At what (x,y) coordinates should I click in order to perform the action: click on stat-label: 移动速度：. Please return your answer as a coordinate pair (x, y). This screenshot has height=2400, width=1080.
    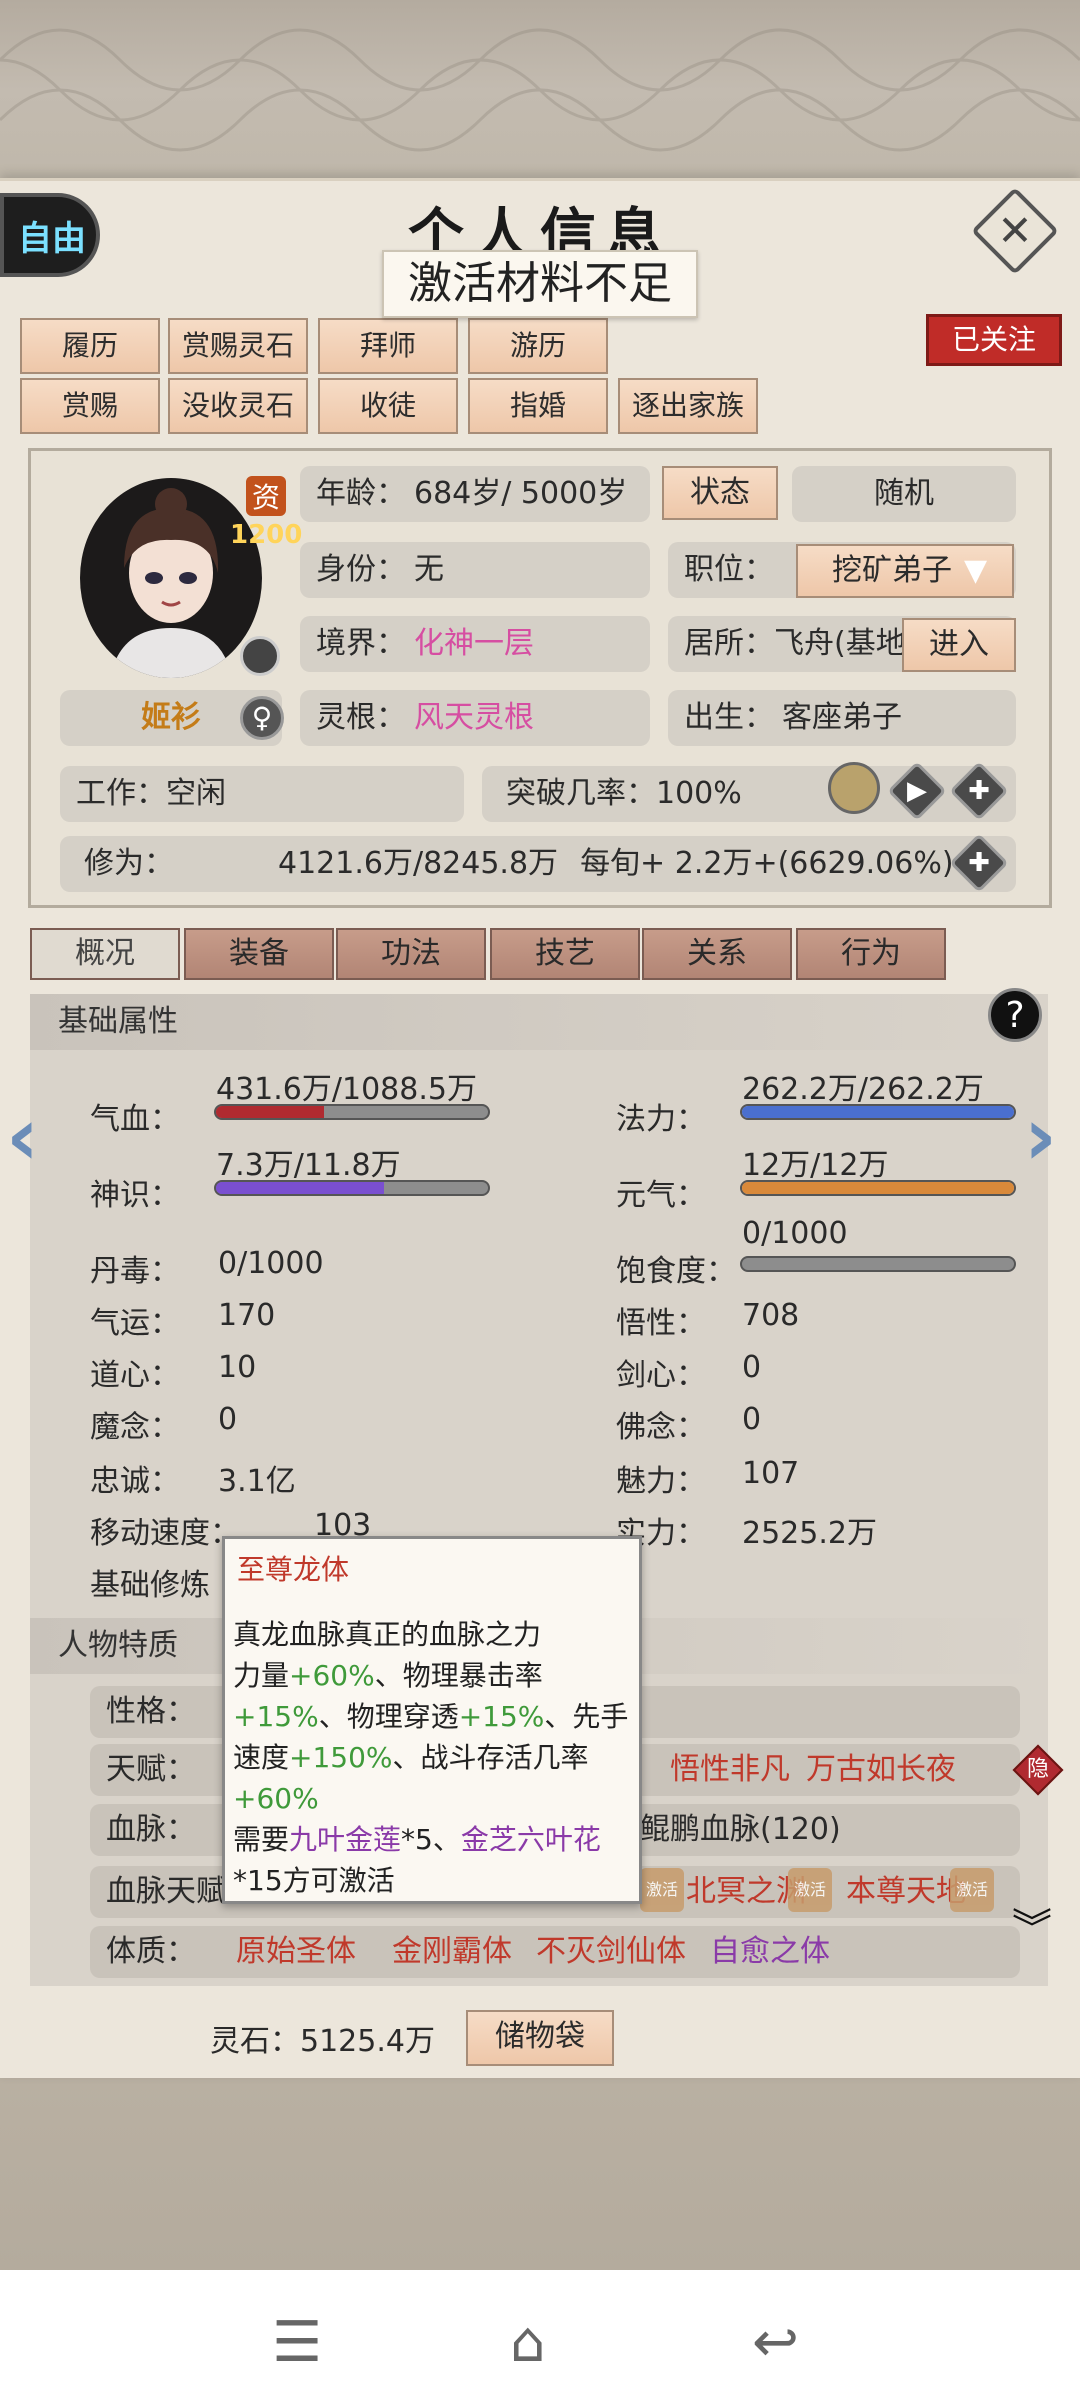
    Looking at the image, I should click on (165, 1533).